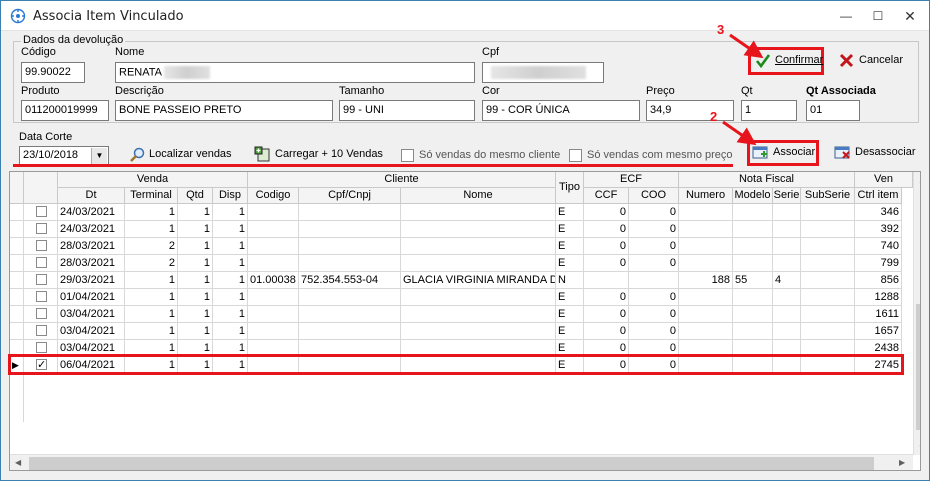 This screenshot has width=930, height=482. I want to click on cpf-label: Cpf, so click(491, 52).